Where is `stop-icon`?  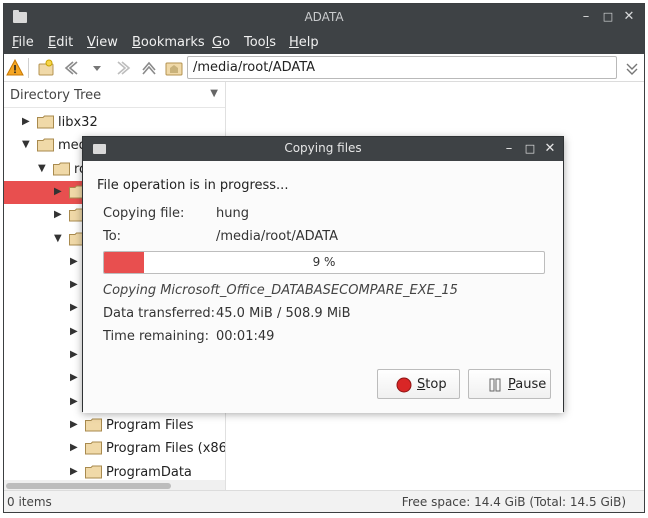
stop-icon is located at coordinates (404, 385).